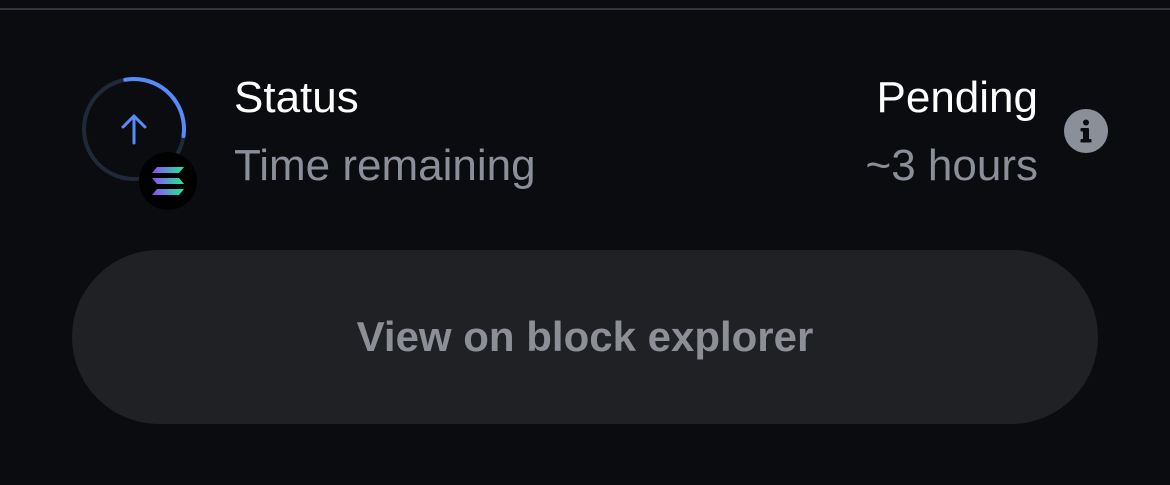  I want to click on time-remaining-label: Time remaining, so click(385, 165).